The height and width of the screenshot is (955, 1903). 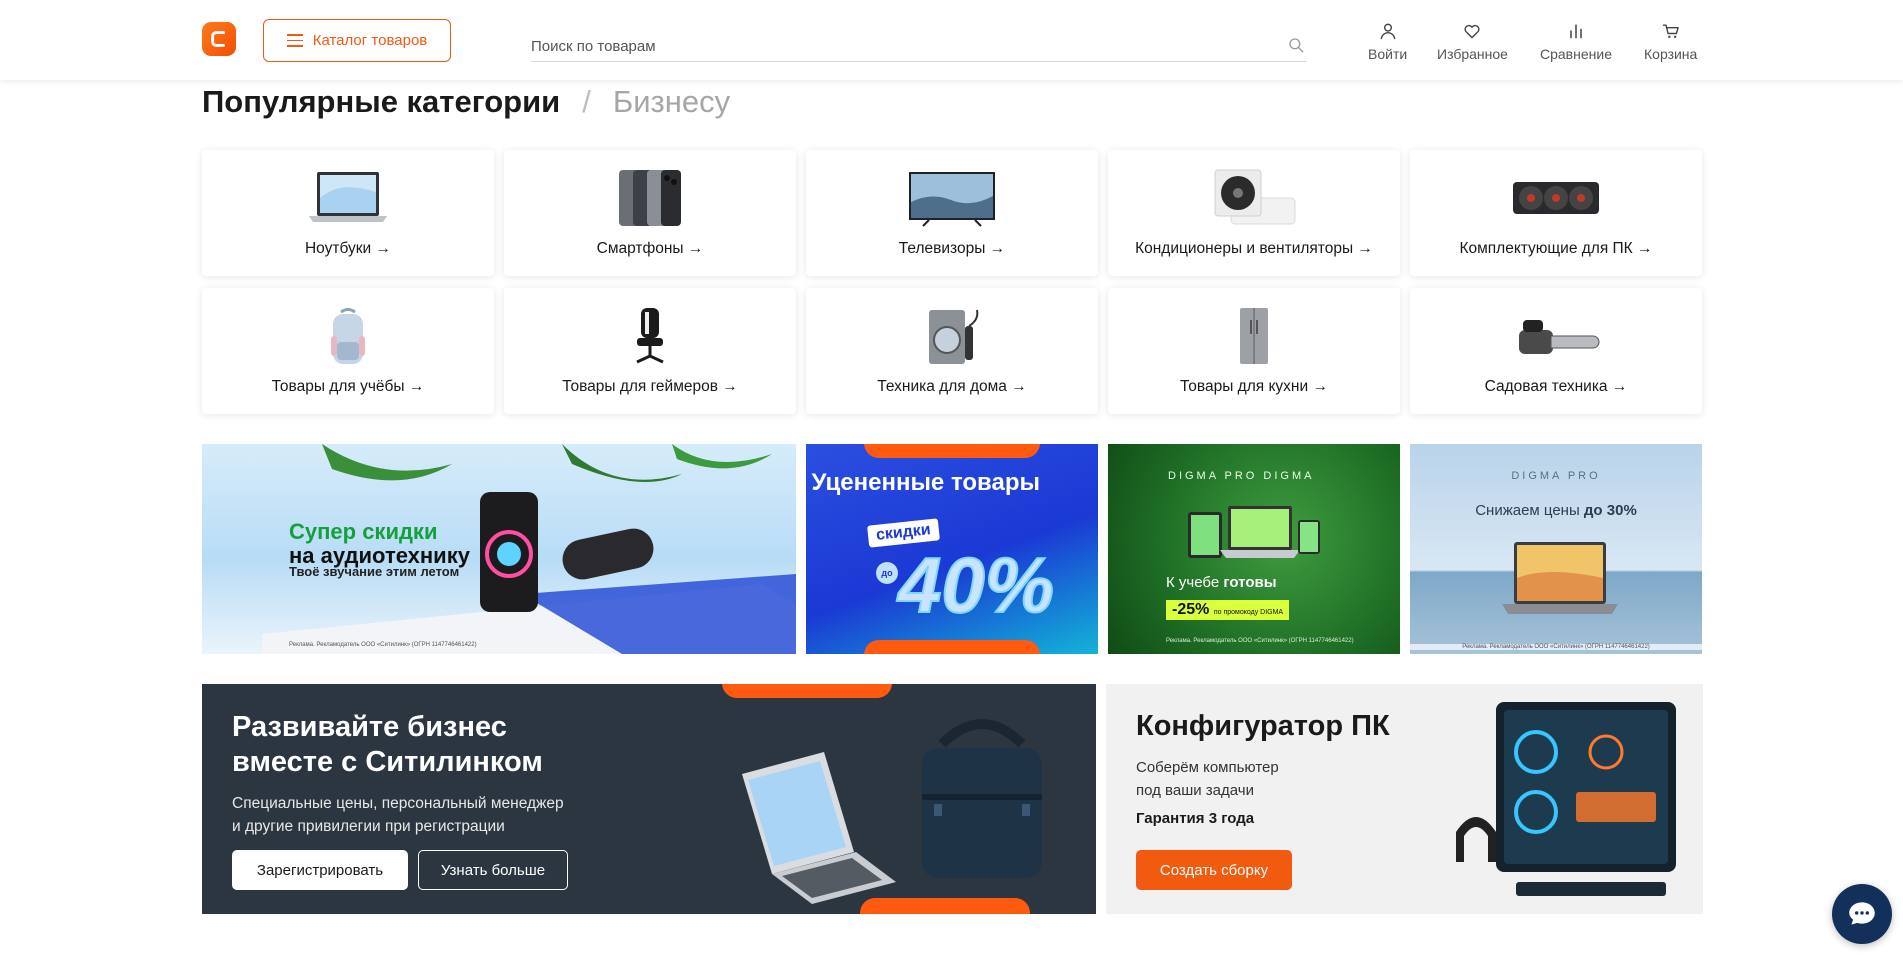 I want to click on category-card-laptops: Ноутбуки →, so click(x=348, y=213).